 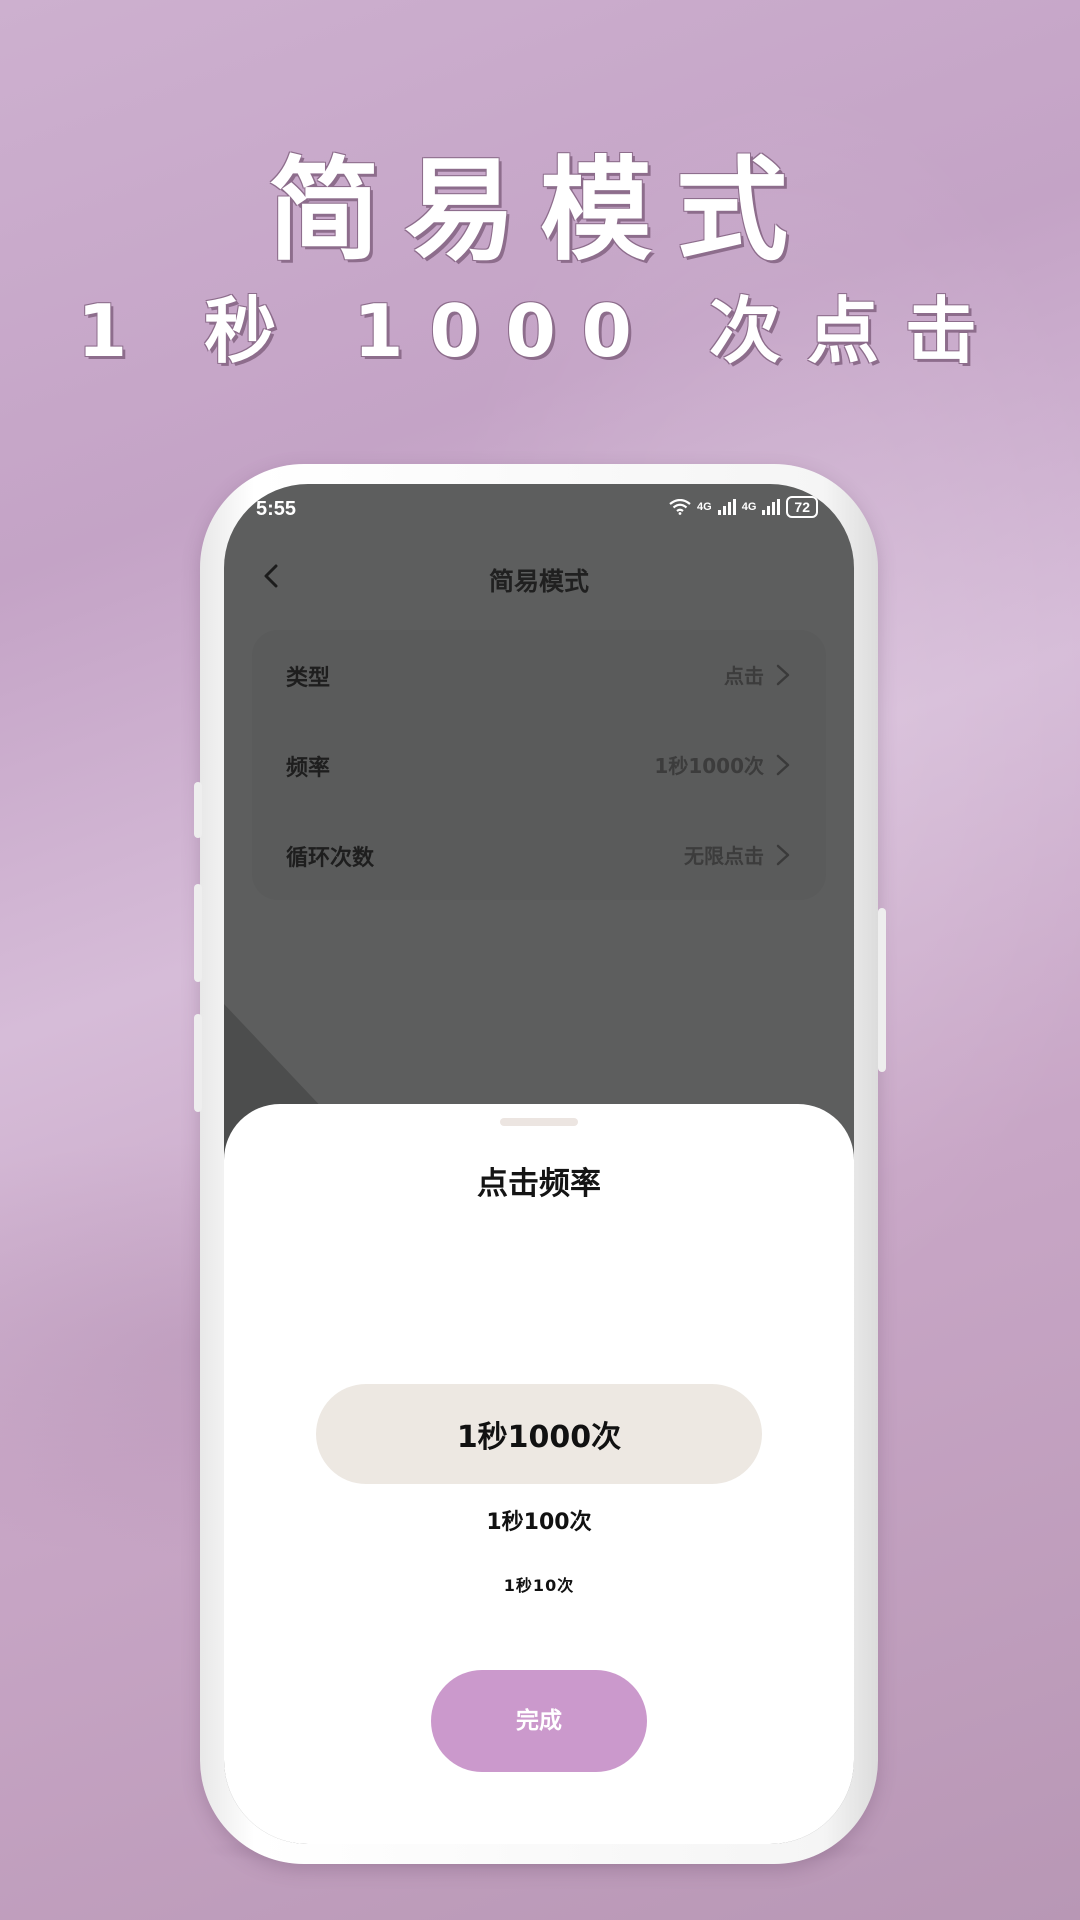 I want to click on hero-title: 简易模式, so click(x=540, y=211).